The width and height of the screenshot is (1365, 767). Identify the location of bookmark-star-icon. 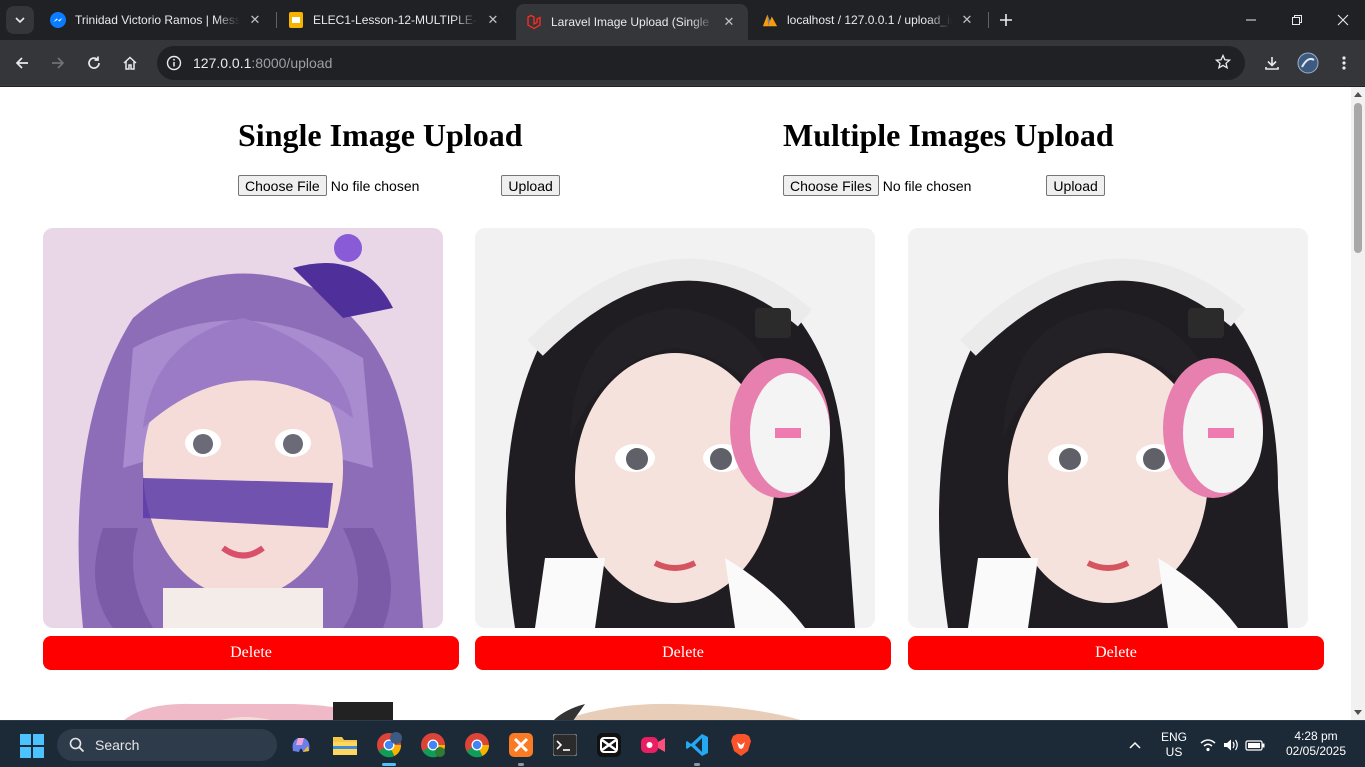
(1223, 64).